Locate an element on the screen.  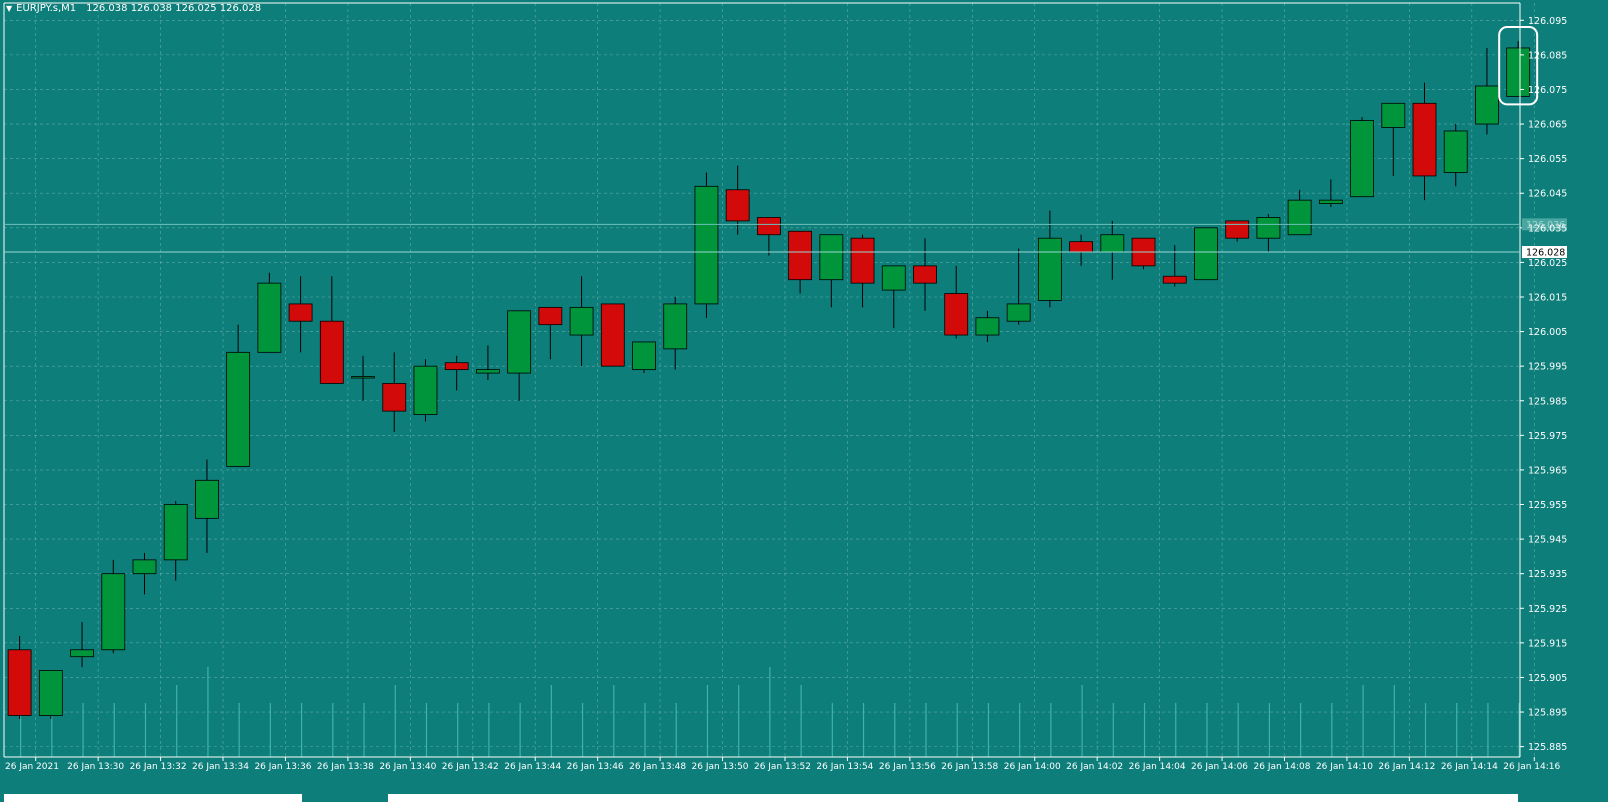
x-tick-label: 26 Jan 2021 is located at coordinates (32, 767).